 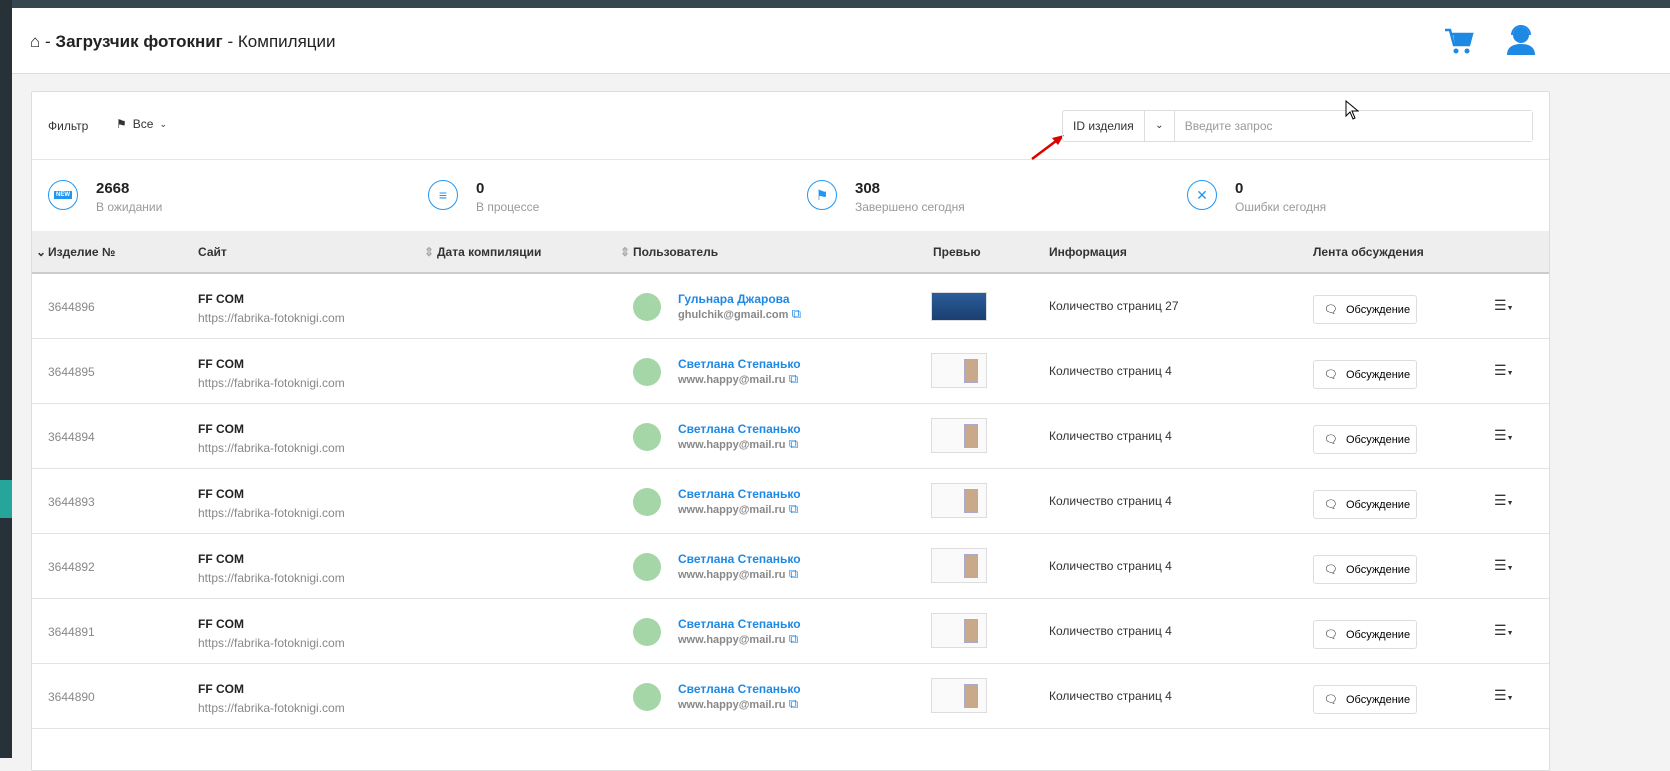 I want to click on item-id: 3644895, so click(x=71, y=372).